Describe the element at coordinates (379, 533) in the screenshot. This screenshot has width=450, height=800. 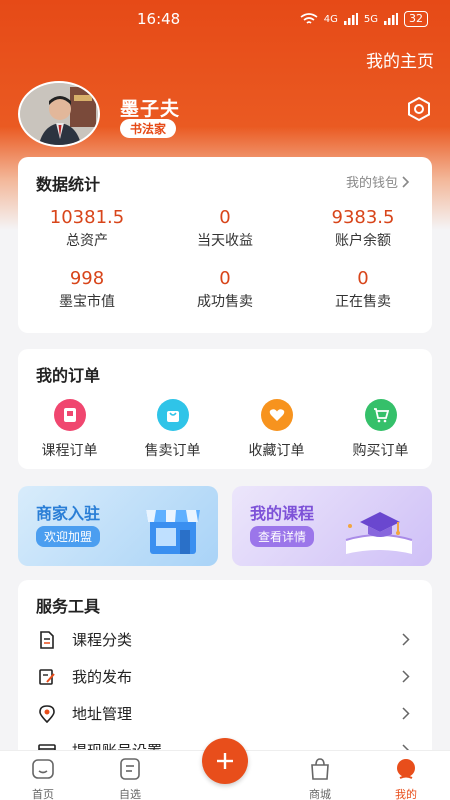
I see `graduation-book-icon` at that location.